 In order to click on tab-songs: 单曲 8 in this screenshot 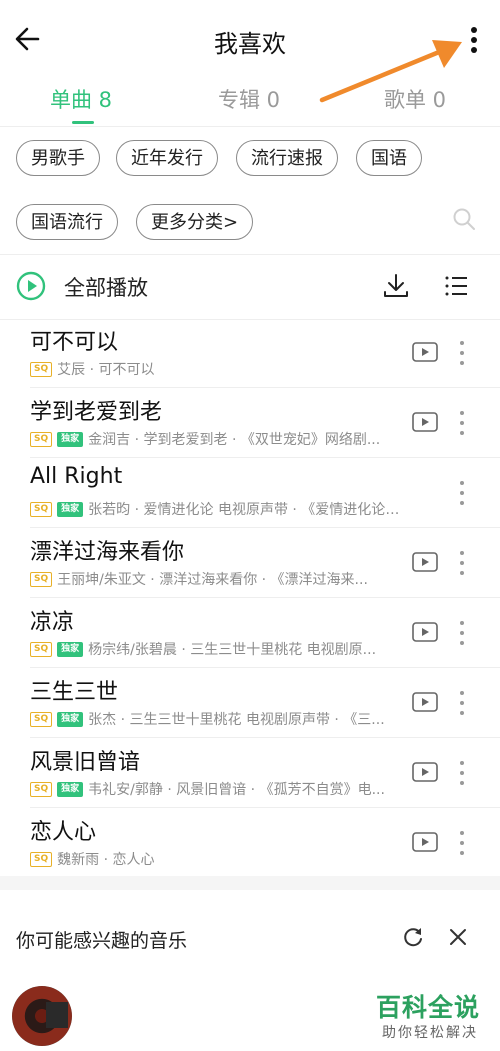, I will do `click(81, 99)`.